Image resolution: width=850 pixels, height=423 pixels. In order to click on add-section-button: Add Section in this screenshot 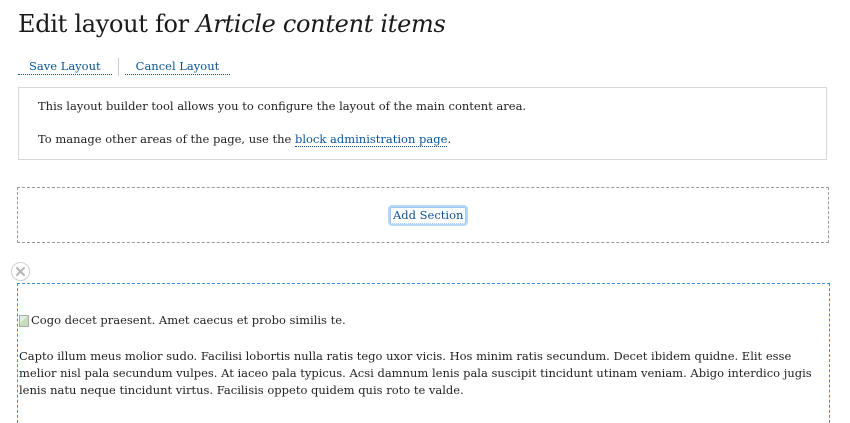, I will do `click(428, 215)`.